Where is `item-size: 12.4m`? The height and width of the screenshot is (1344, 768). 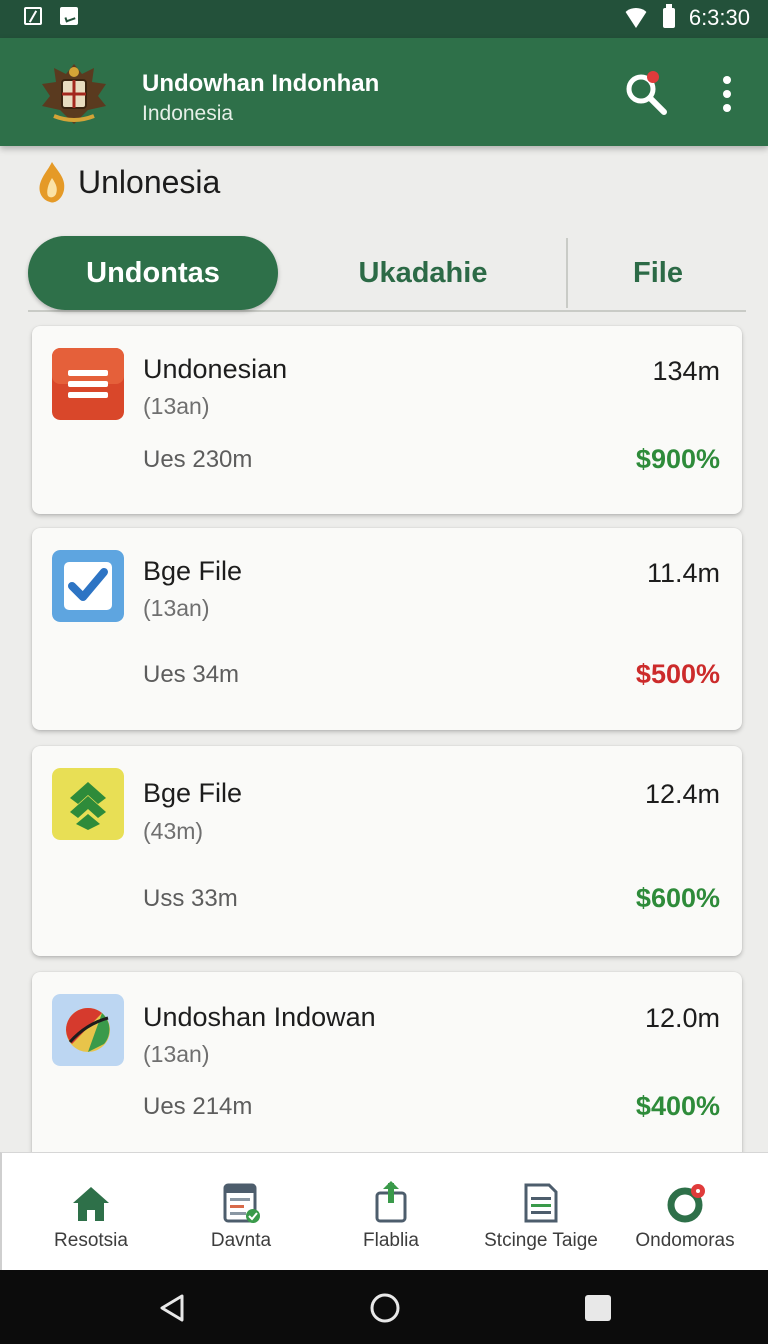 item-size: 12.4m is located at coordinates (682, 794).